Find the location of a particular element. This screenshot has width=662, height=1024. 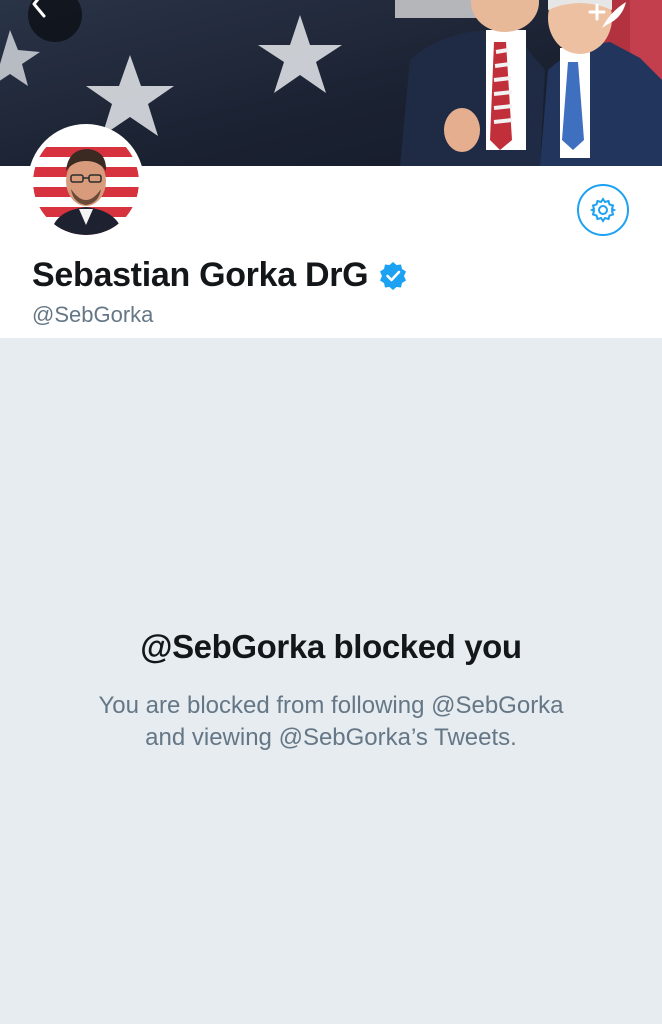

user-handle: @SebGorka is located at coordinates (93, 314).